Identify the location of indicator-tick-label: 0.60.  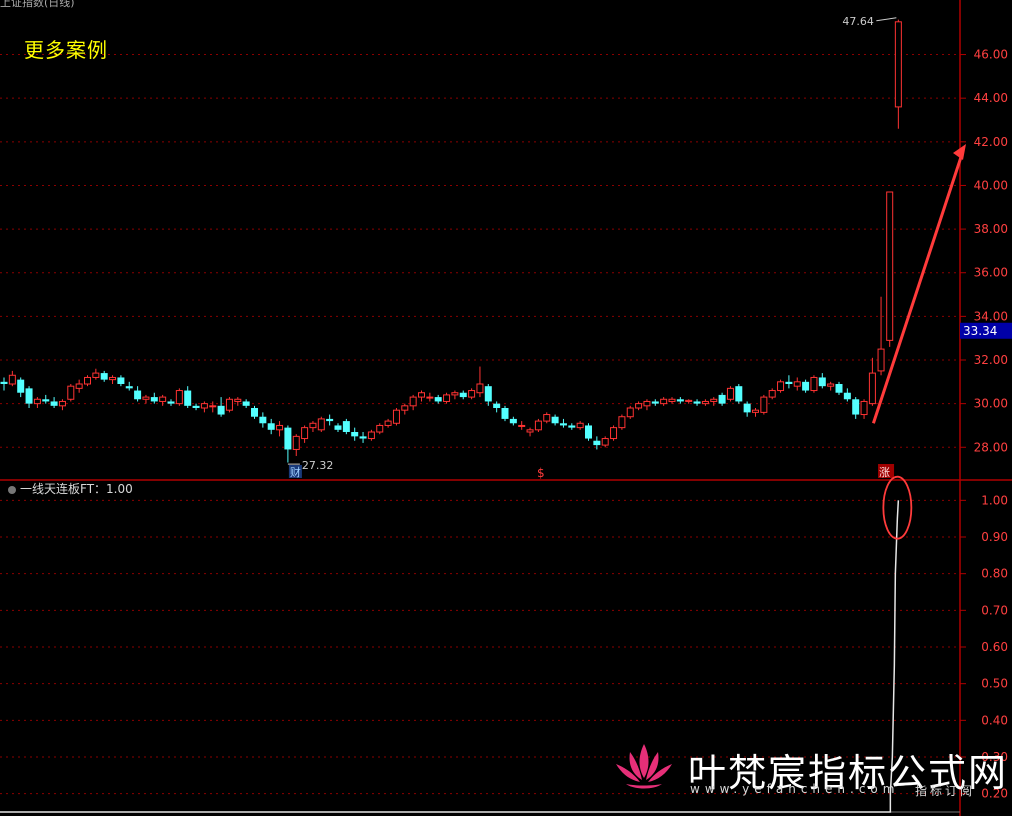
(994, 647).